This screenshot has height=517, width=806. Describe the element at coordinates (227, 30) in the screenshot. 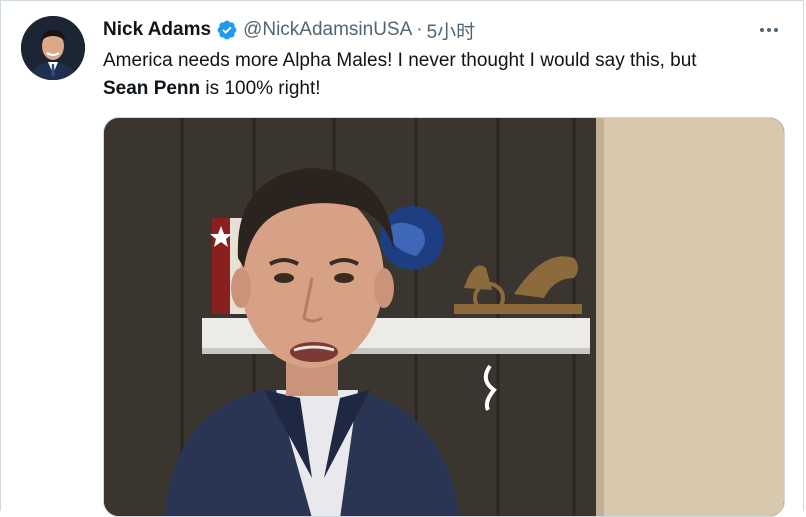

I see `verified-badge-icon` at that location.